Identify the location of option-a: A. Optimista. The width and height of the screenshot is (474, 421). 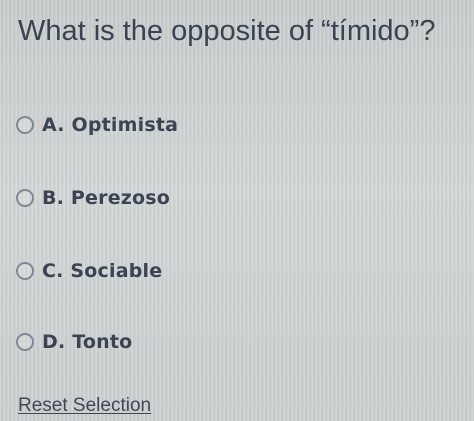
(97, 125).